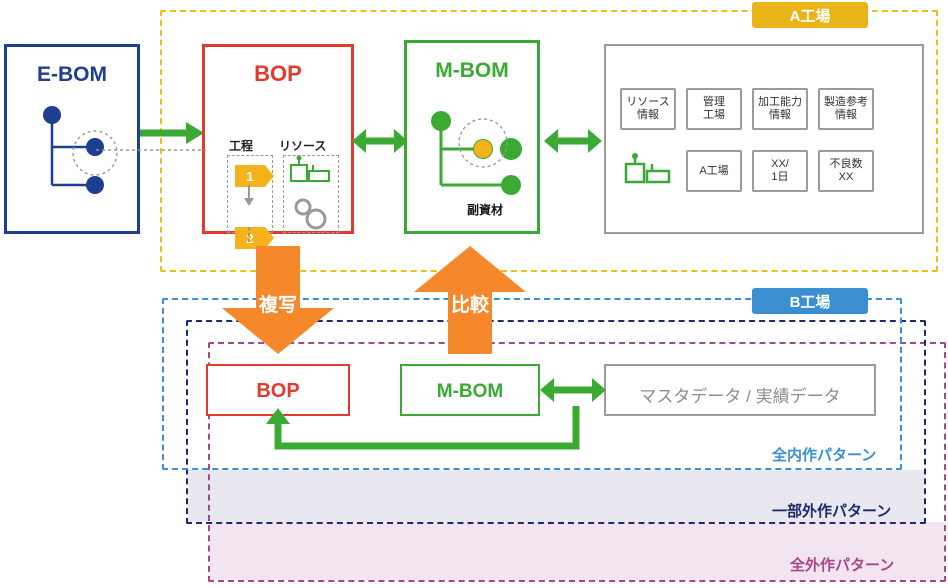  I want to click on factory-b-tab: B工場, so click(810, 301).